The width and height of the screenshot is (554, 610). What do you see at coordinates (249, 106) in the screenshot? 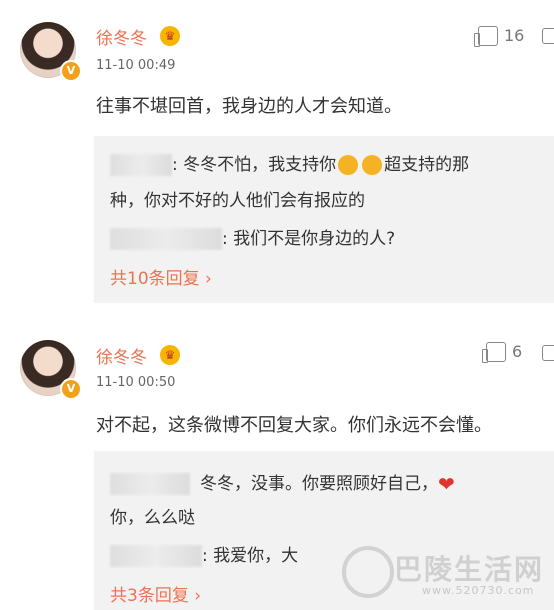
I see `comment-text: 往事不堪回首，我身边的人才会知道。` at bounding box center [249, 106].